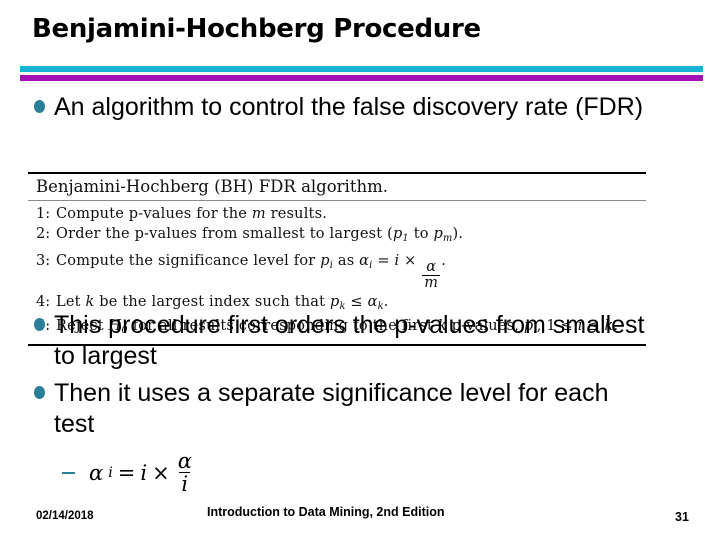  I want to click on dash-marker-icon, so click(68, 472).